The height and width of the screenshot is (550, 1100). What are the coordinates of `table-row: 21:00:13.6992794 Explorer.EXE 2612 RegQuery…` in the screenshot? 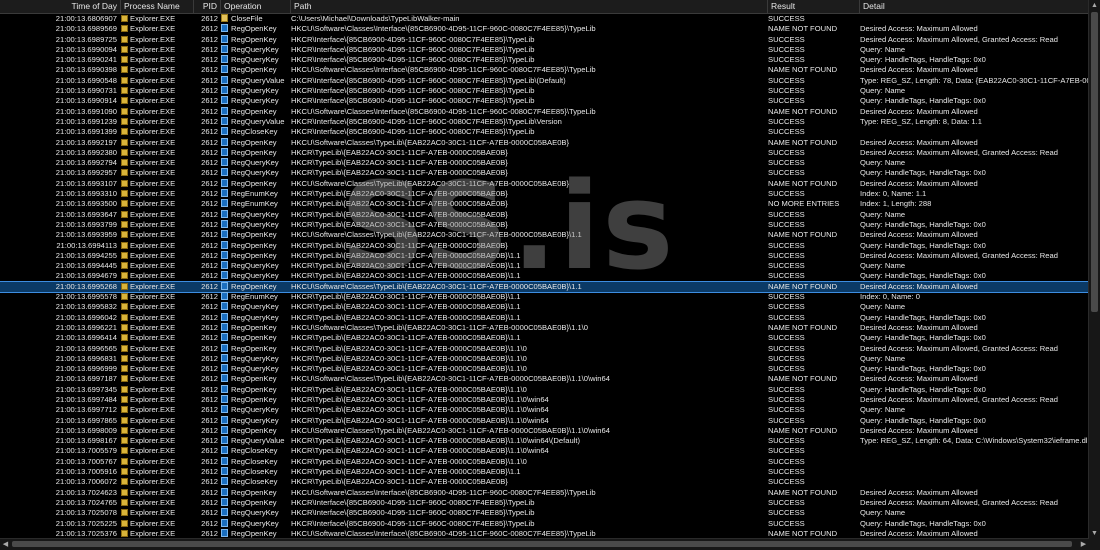 It's located at (544, 163).